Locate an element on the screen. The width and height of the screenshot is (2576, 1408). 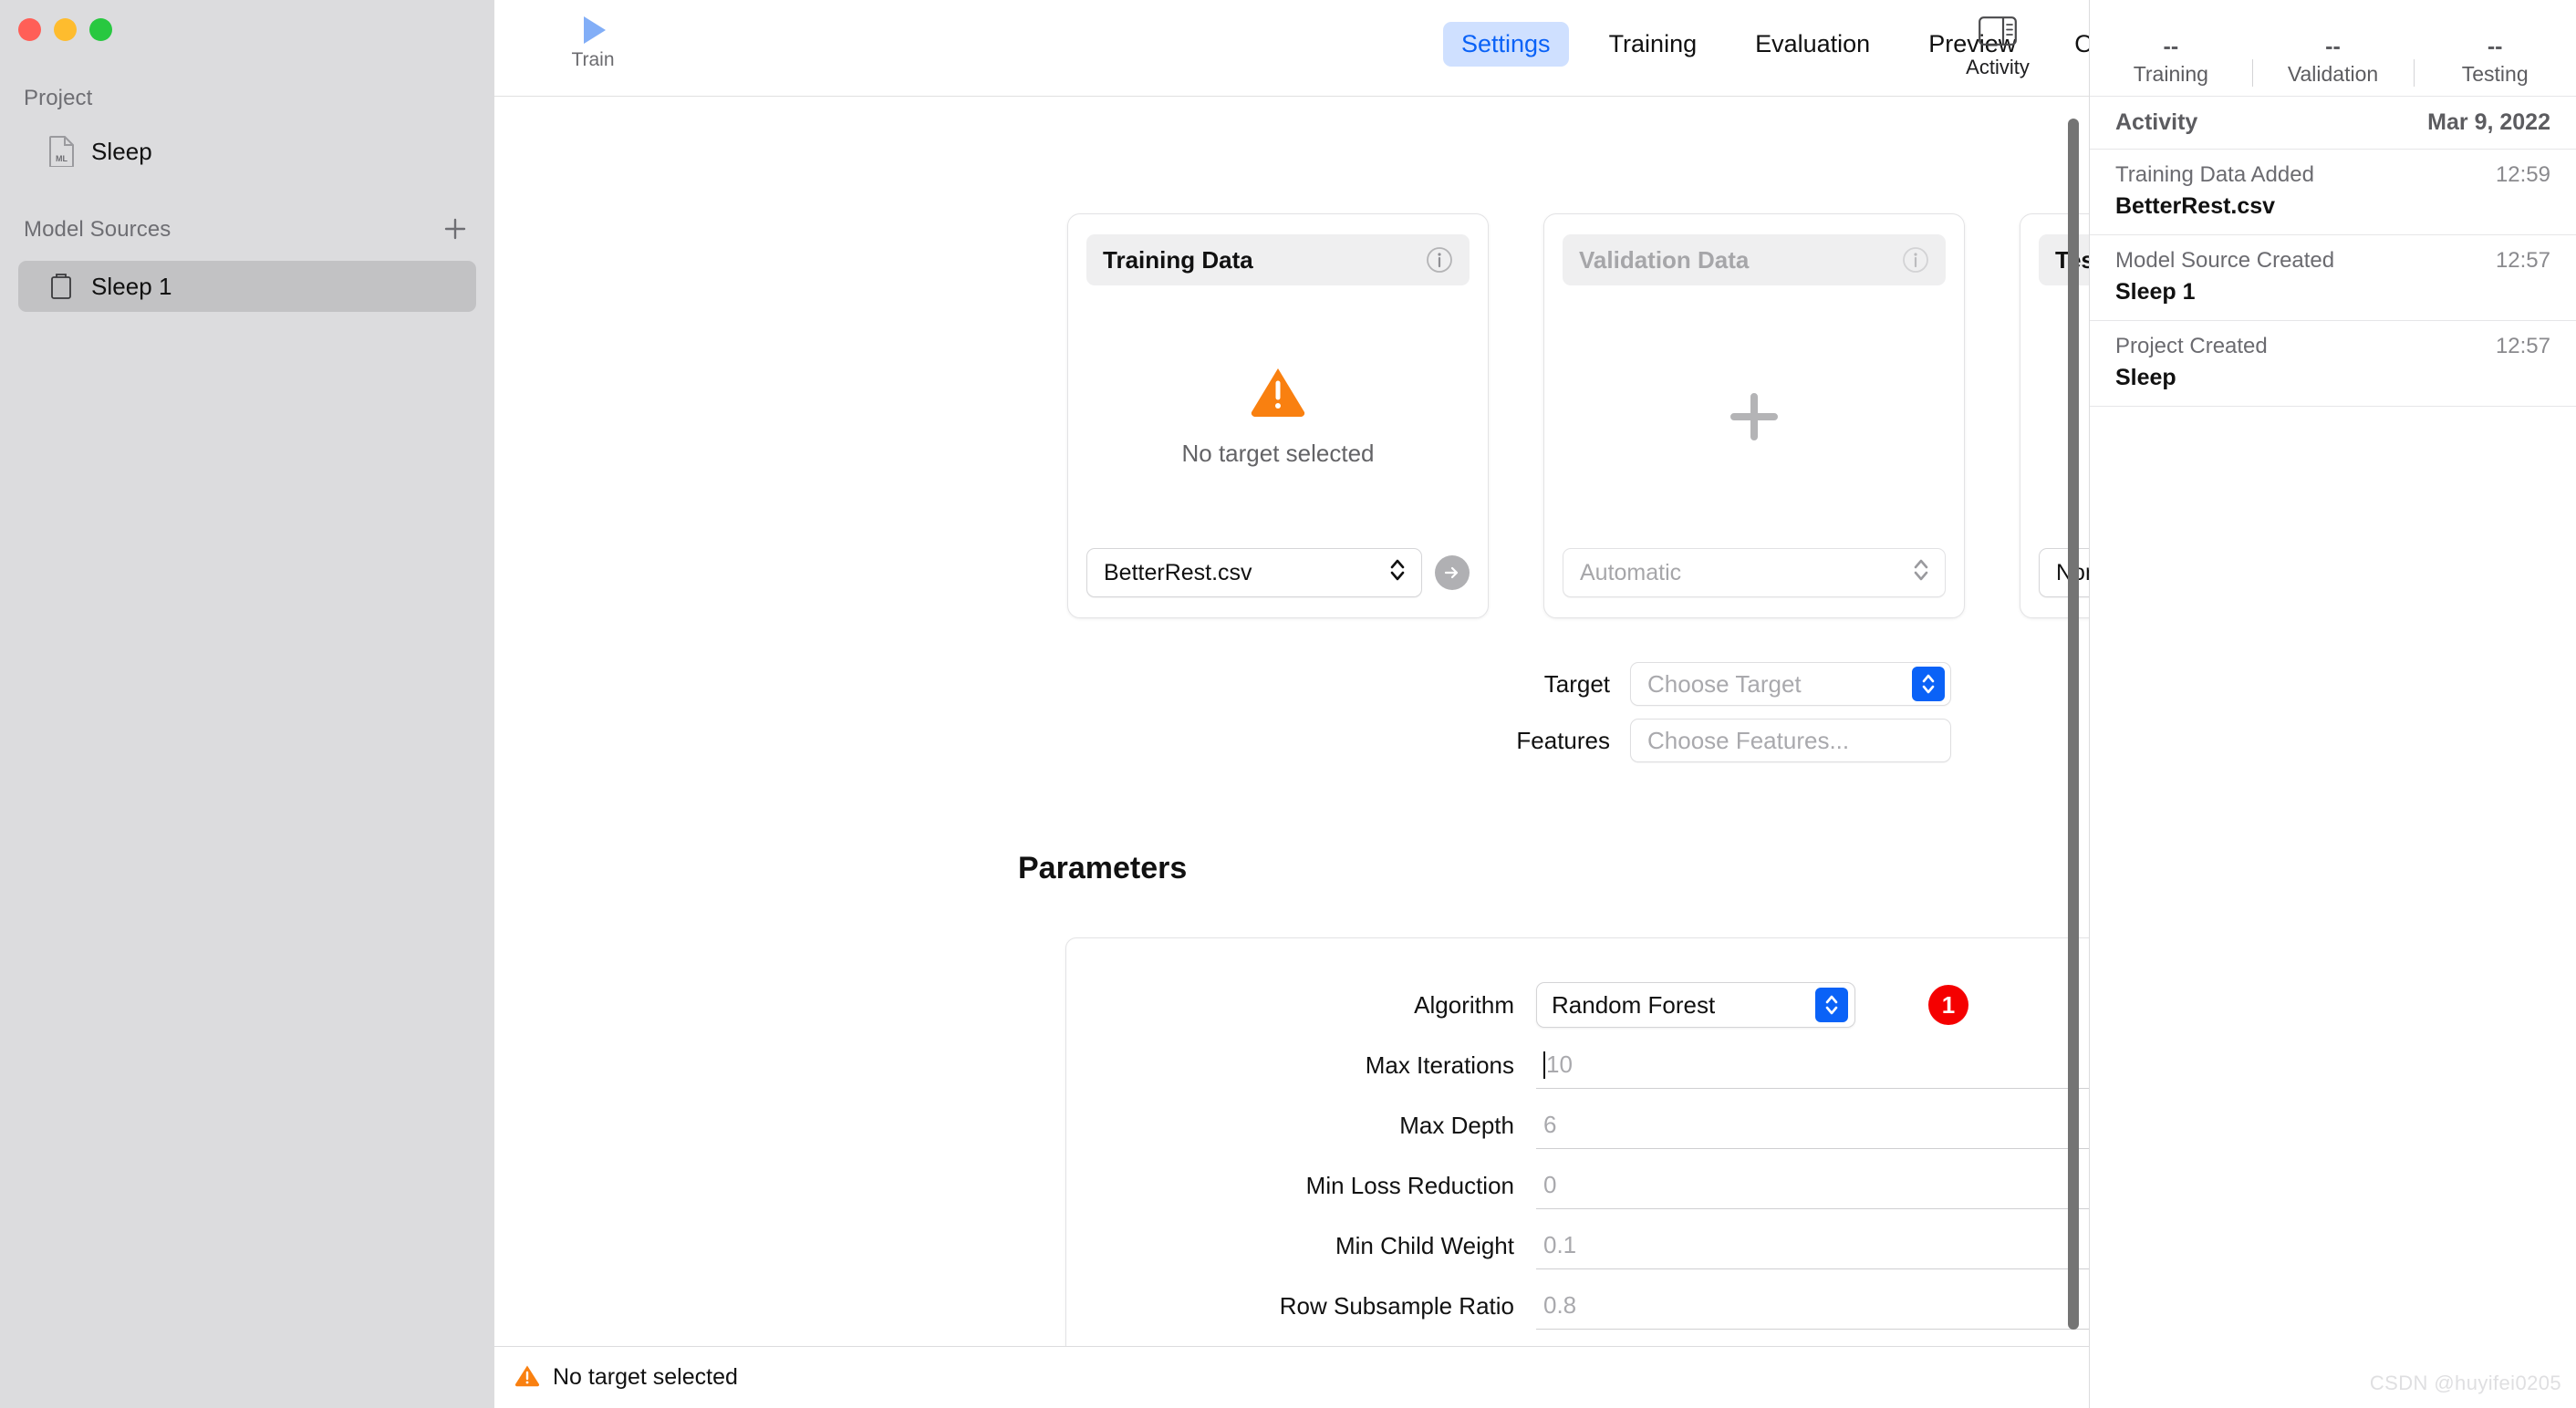
activity-item-time: 12:59 is located at coordinates (2523, 175).